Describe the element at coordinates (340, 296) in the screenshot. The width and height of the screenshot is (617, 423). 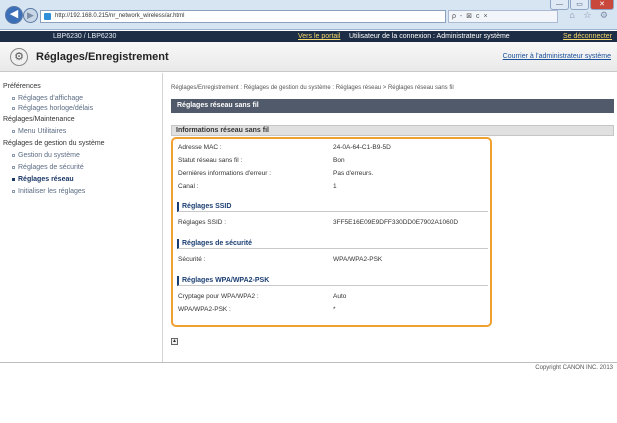
I see `row-value: Auto` at that location.